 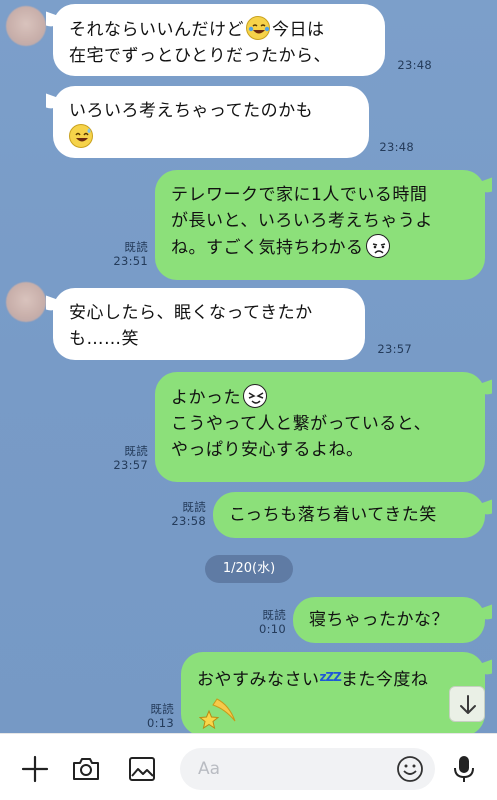 I want to click on image-icon, so click(x=142, y=769).